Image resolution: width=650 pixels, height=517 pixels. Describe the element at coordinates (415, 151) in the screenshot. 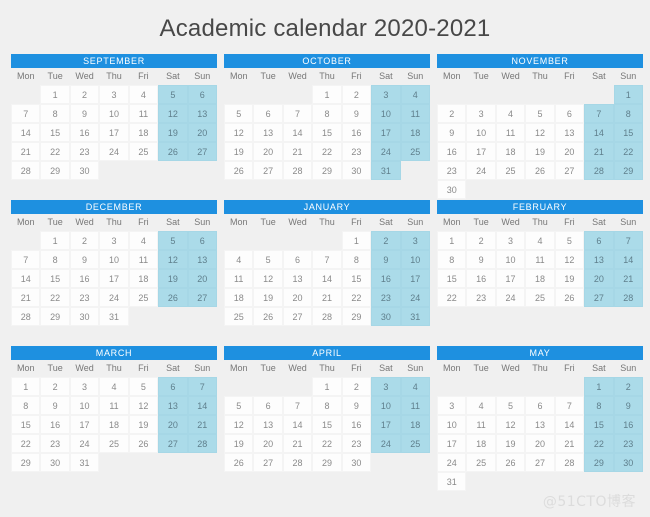

I see `day-cell-weekend: 25` at that location.